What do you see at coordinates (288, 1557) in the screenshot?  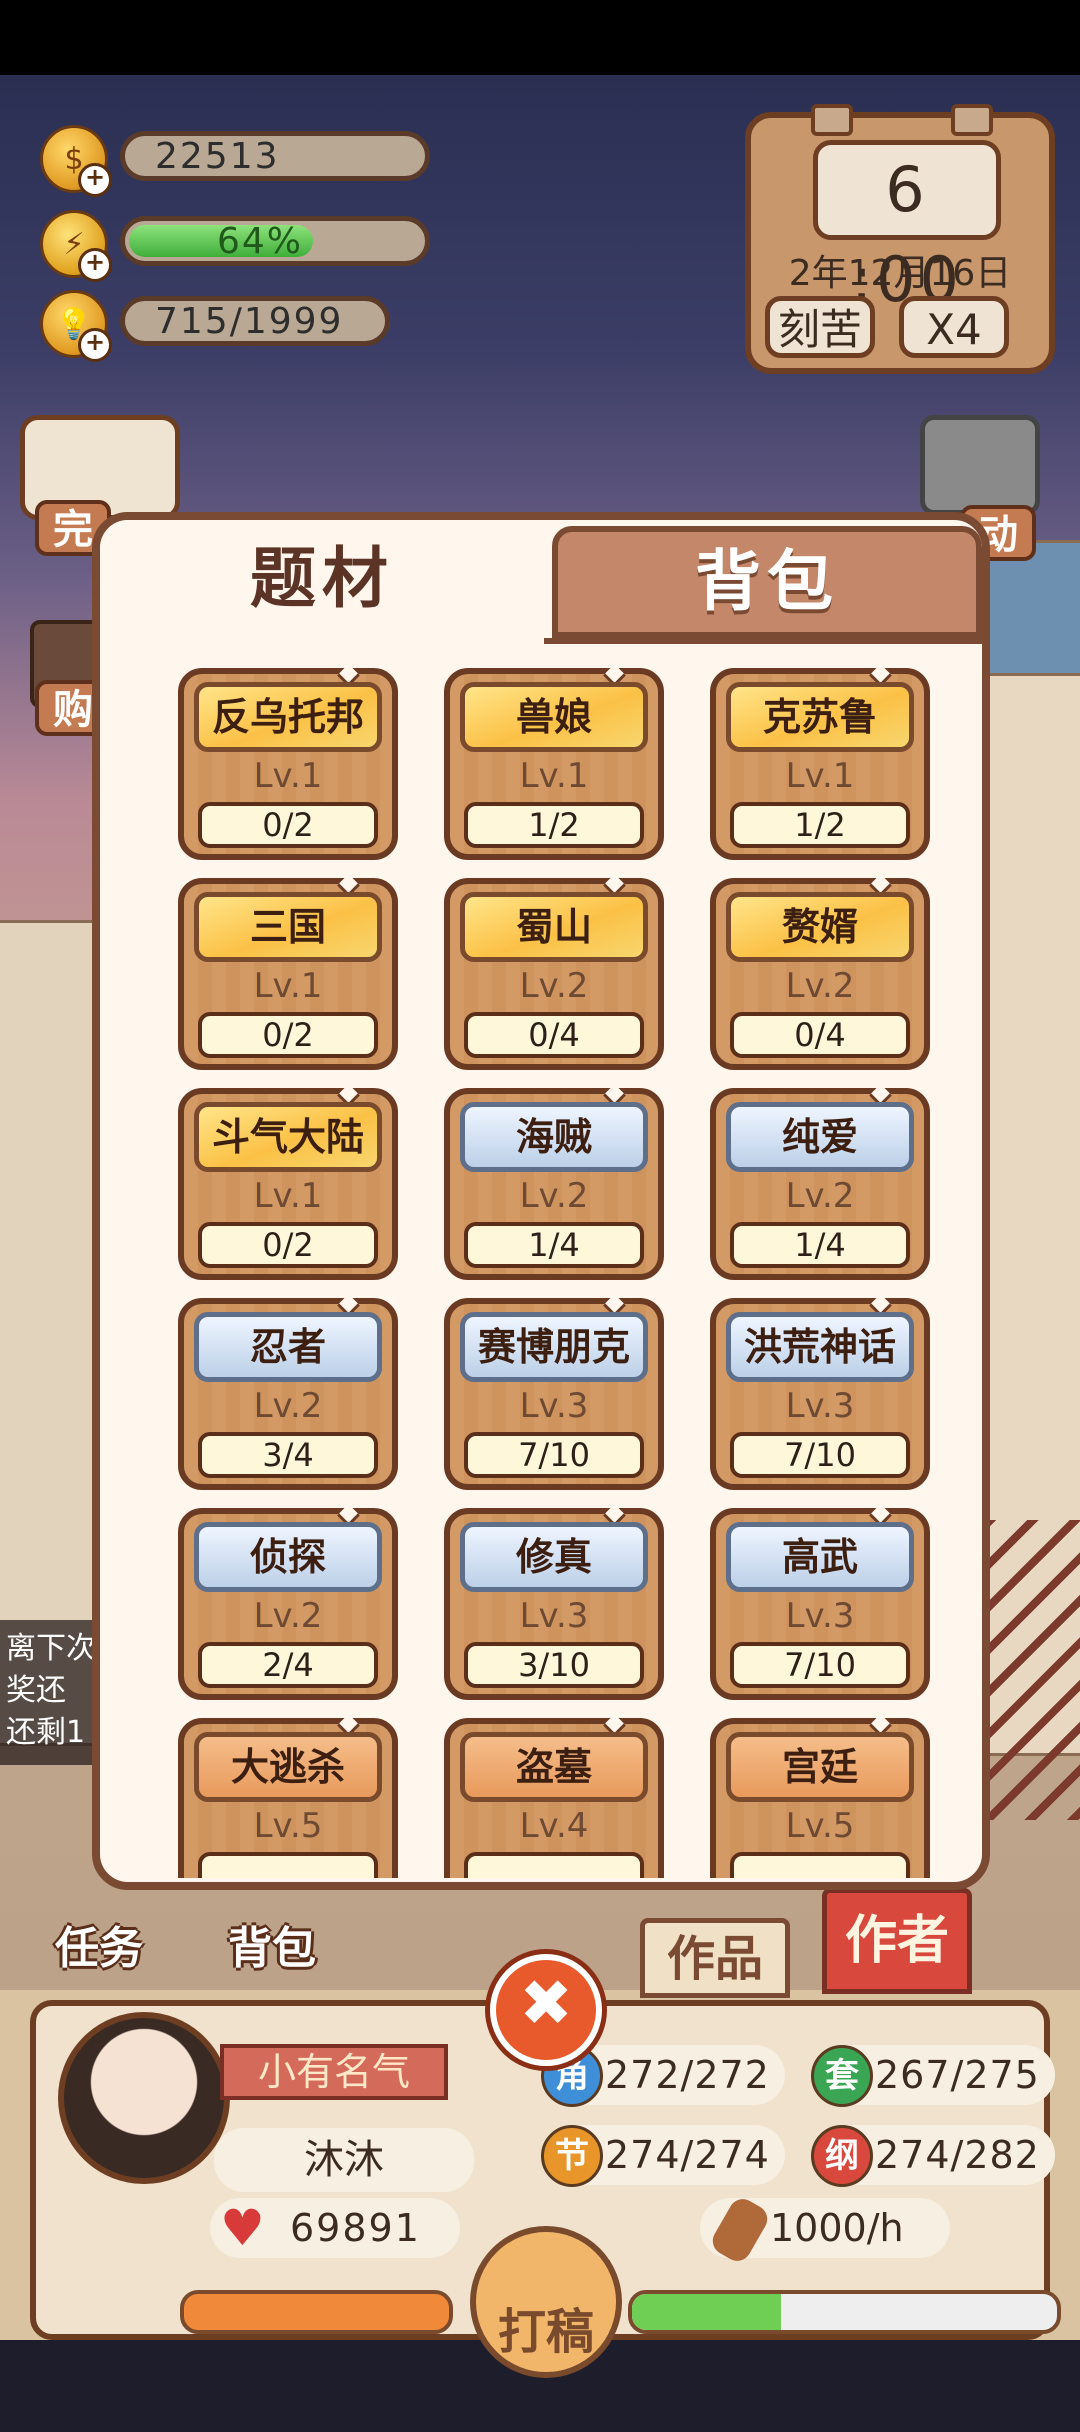 I see `genre-name: 侦探` at bounding box center [288, 1557].